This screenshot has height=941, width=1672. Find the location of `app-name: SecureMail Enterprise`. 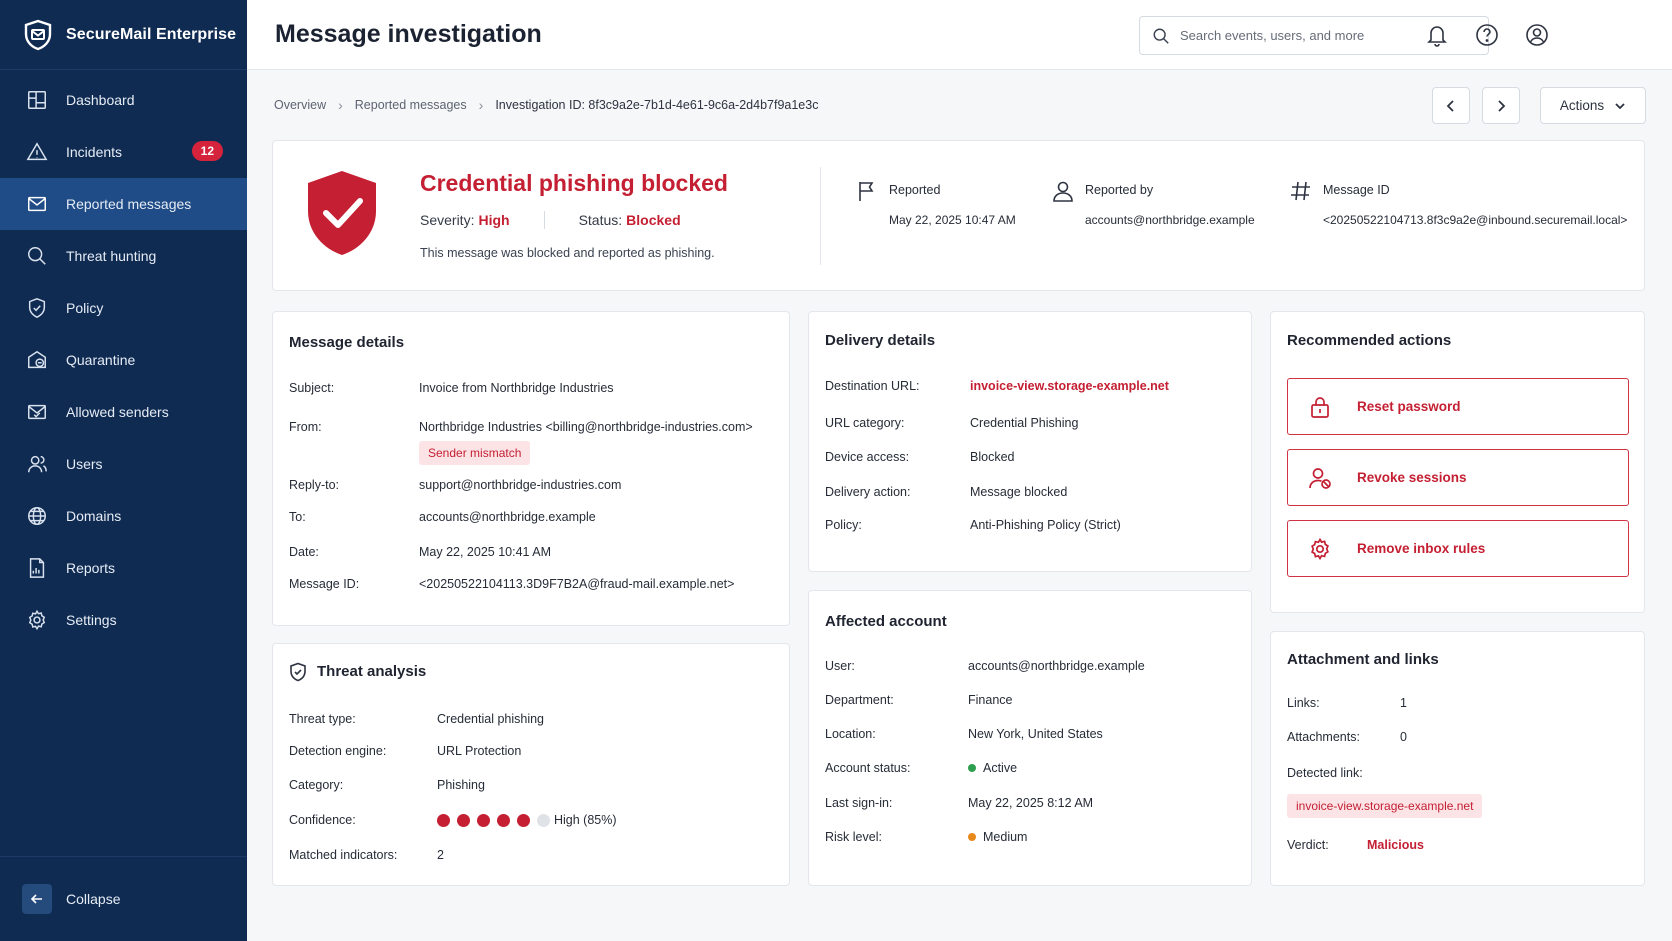

app-name: SecureMail Enterprise is located at coordinates (151, 34).